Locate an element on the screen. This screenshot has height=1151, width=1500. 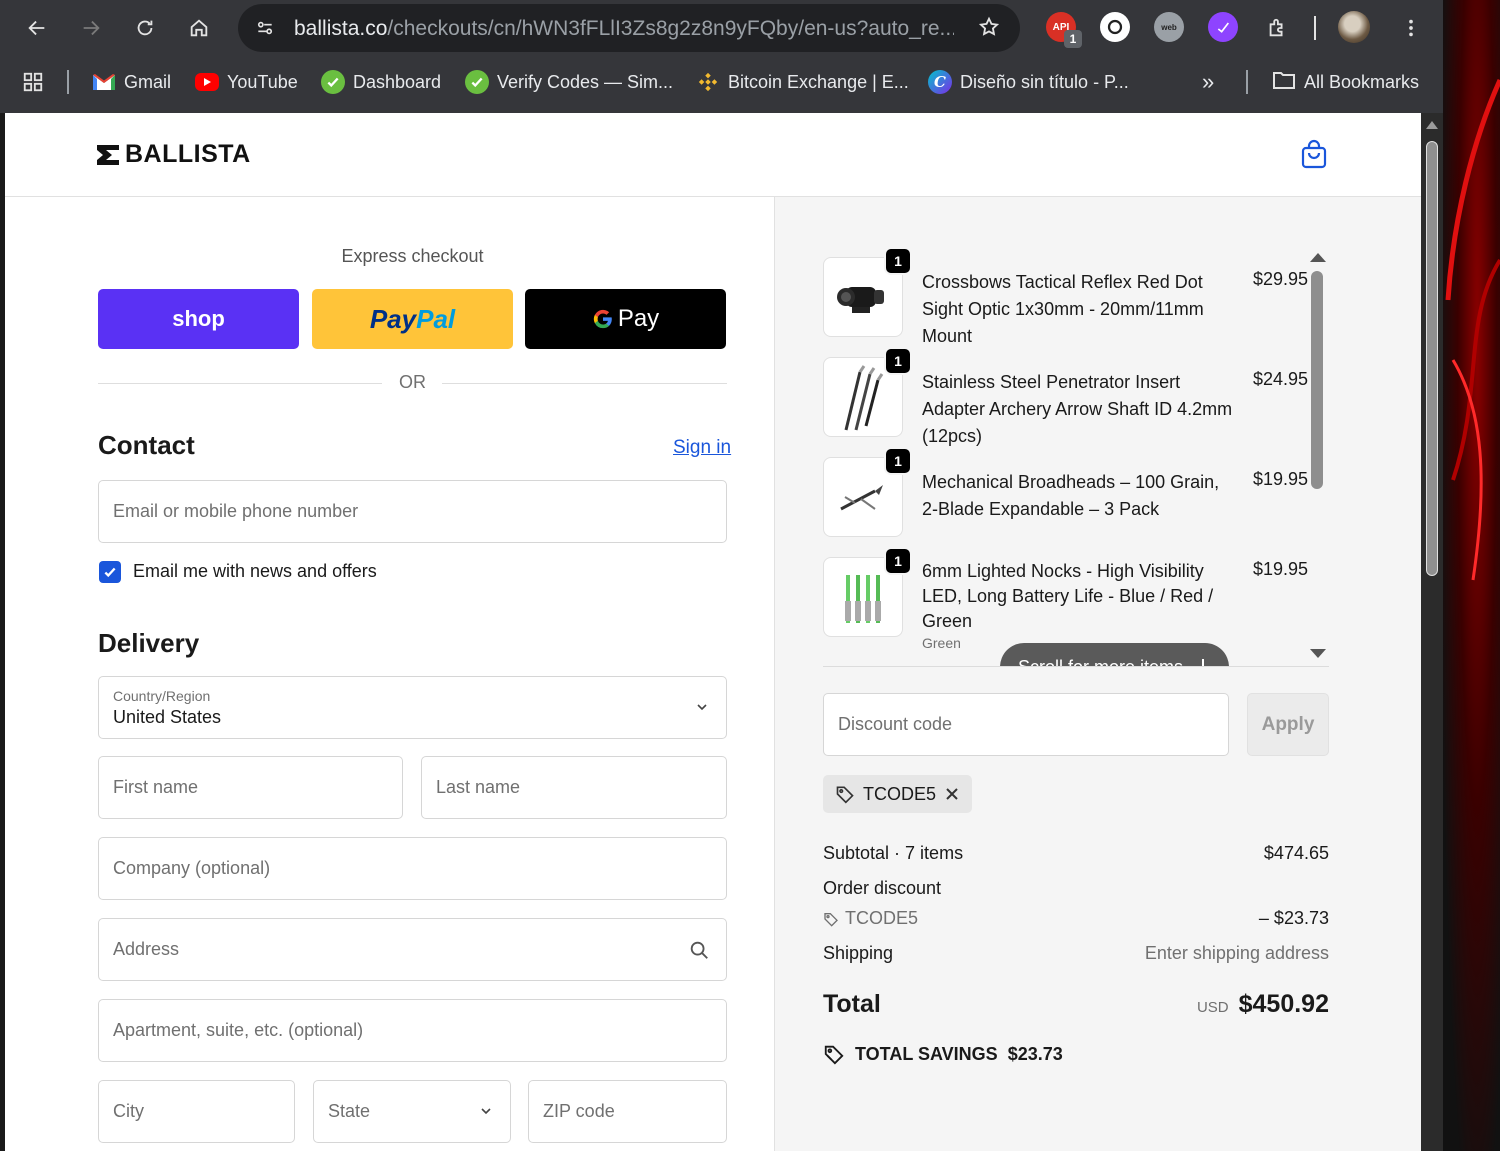
checkmark-icon is located at coordinates (110, 572).